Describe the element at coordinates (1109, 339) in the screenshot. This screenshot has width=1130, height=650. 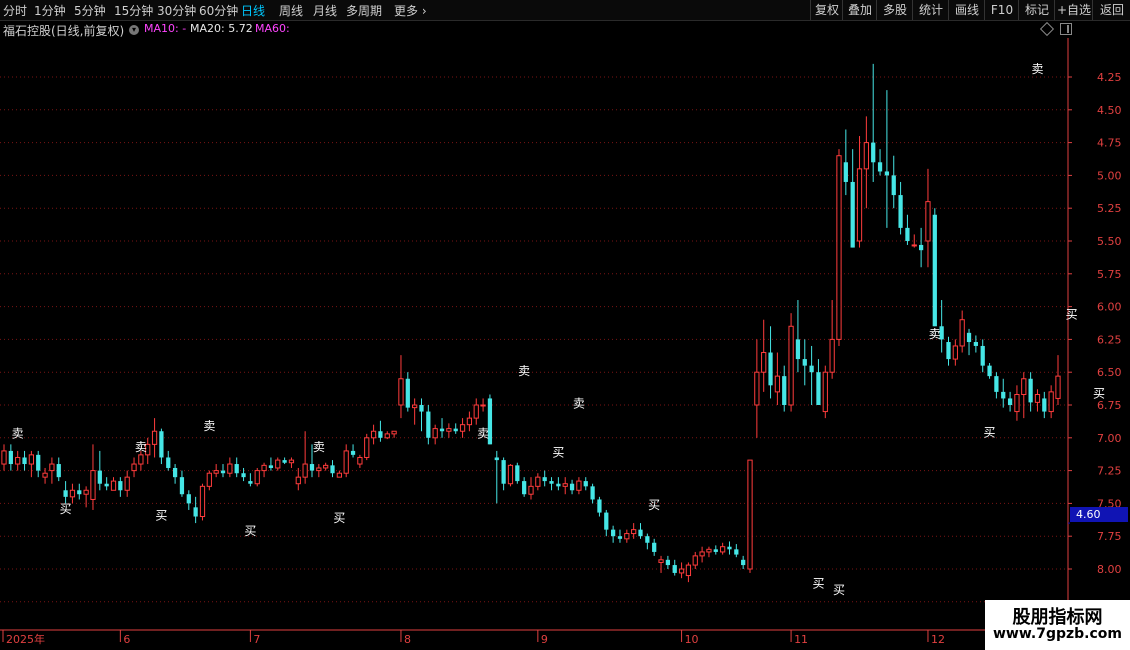
I see `y-tick-label: 6.25` at that location.